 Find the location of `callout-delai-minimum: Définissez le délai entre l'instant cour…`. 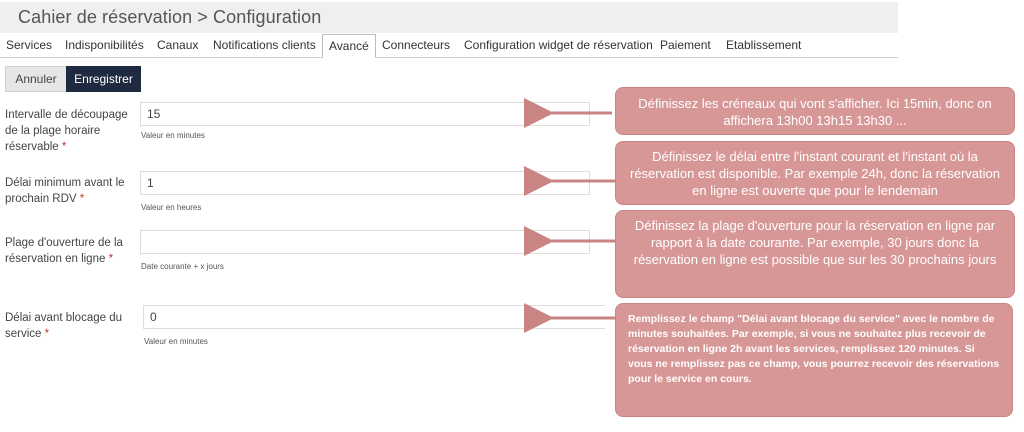

callout-delai-minimum: Définissez le délai entre l'instant cour… is located at coordinates (815, 173).